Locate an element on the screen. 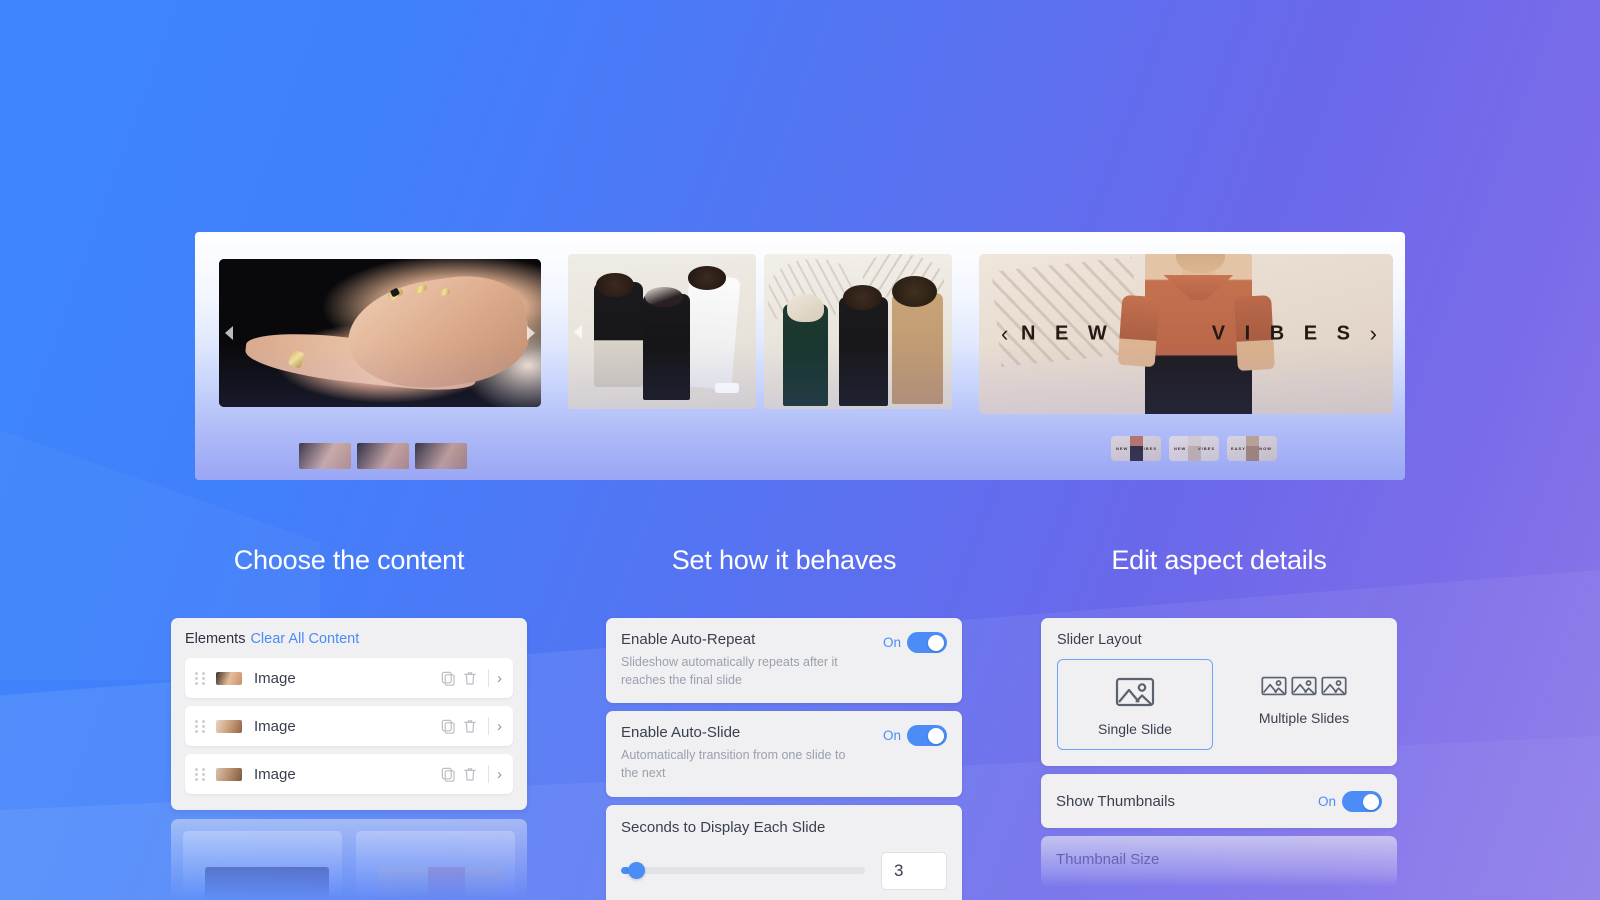 Image resolution: width=1600 pixels, height=900 pixels. banner-word-right: V I B E S is located at coordinates (1284, 333).